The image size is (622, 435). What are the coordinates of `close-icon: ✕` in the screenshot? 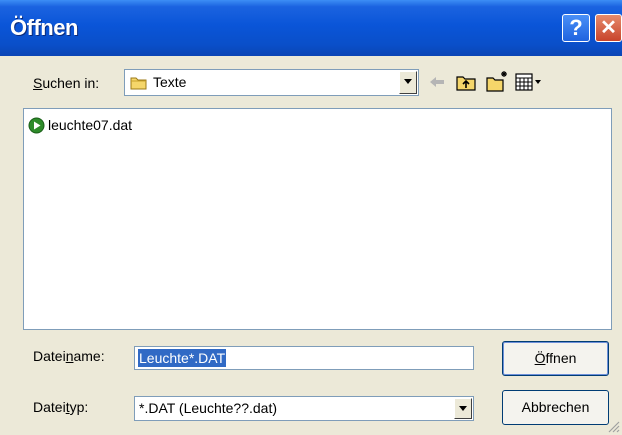 It's located at (608, 28).